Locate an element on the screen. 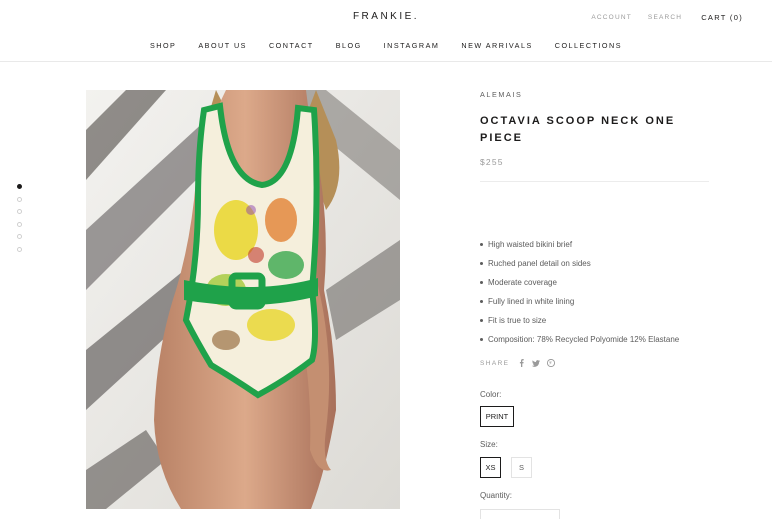 The image size is (772, 519). facebook-icon is located at coordinates (521, 363).